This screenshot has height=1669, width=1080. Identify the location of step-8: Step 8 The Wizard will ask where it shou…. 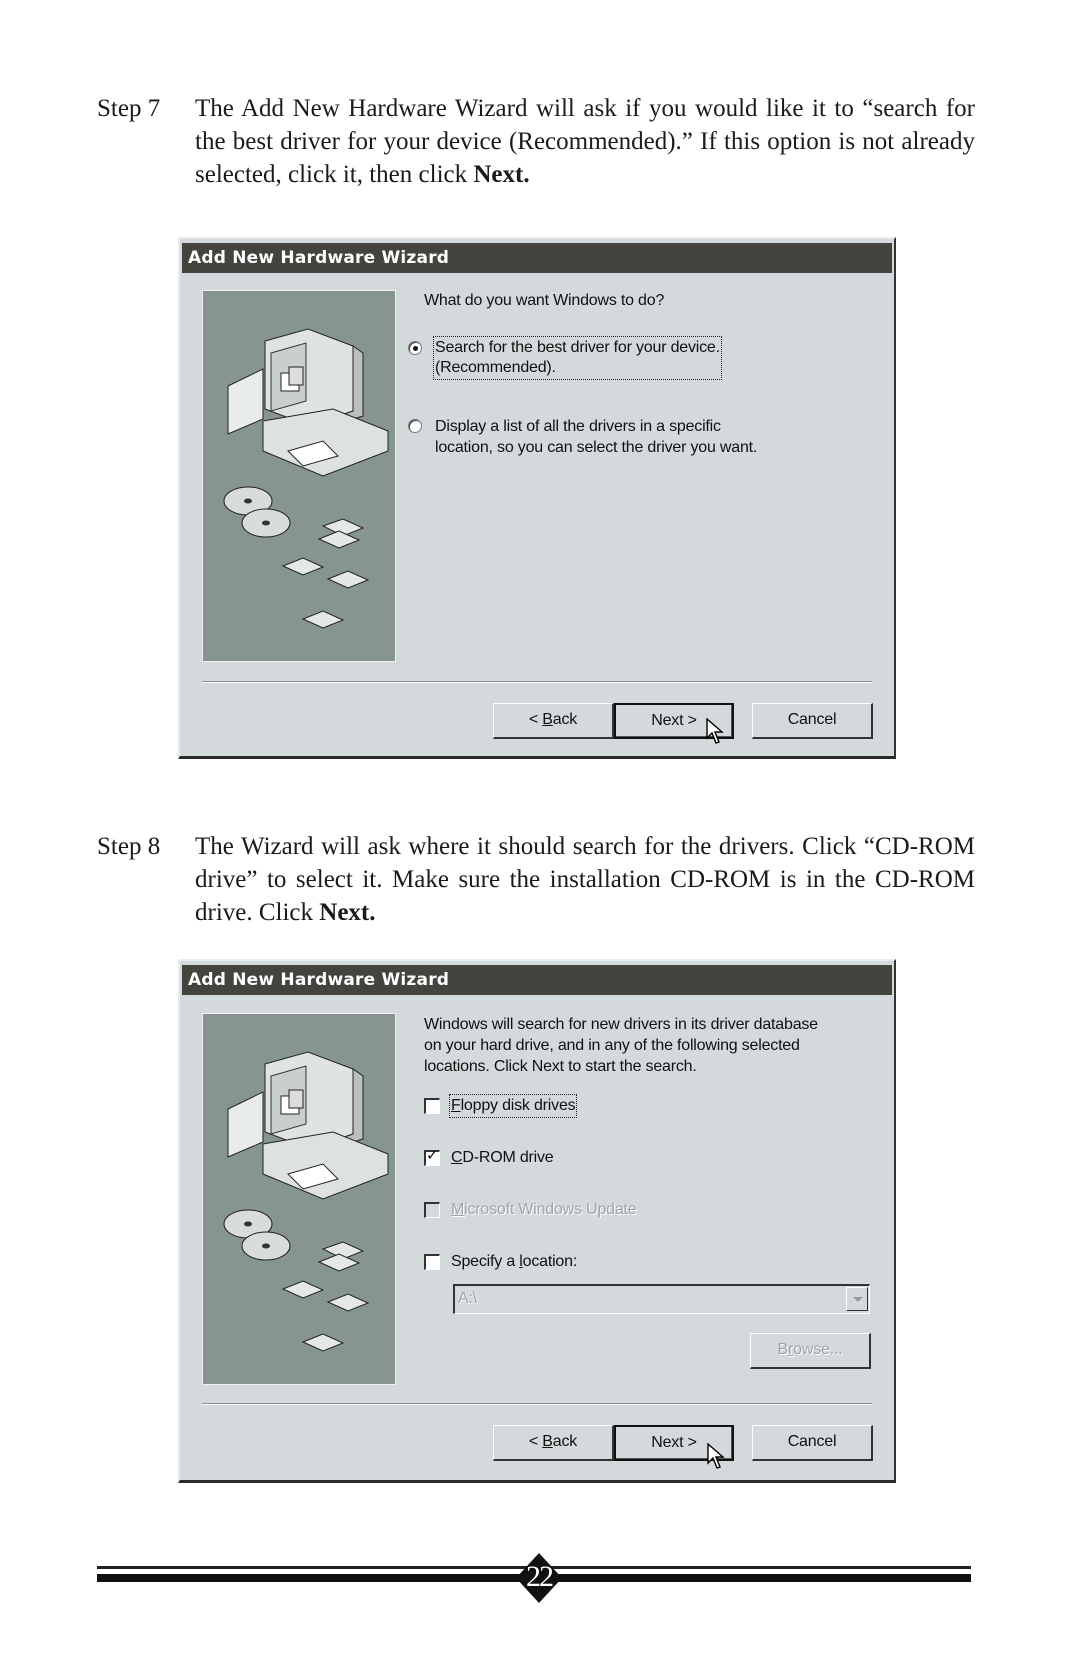
(540, 880).